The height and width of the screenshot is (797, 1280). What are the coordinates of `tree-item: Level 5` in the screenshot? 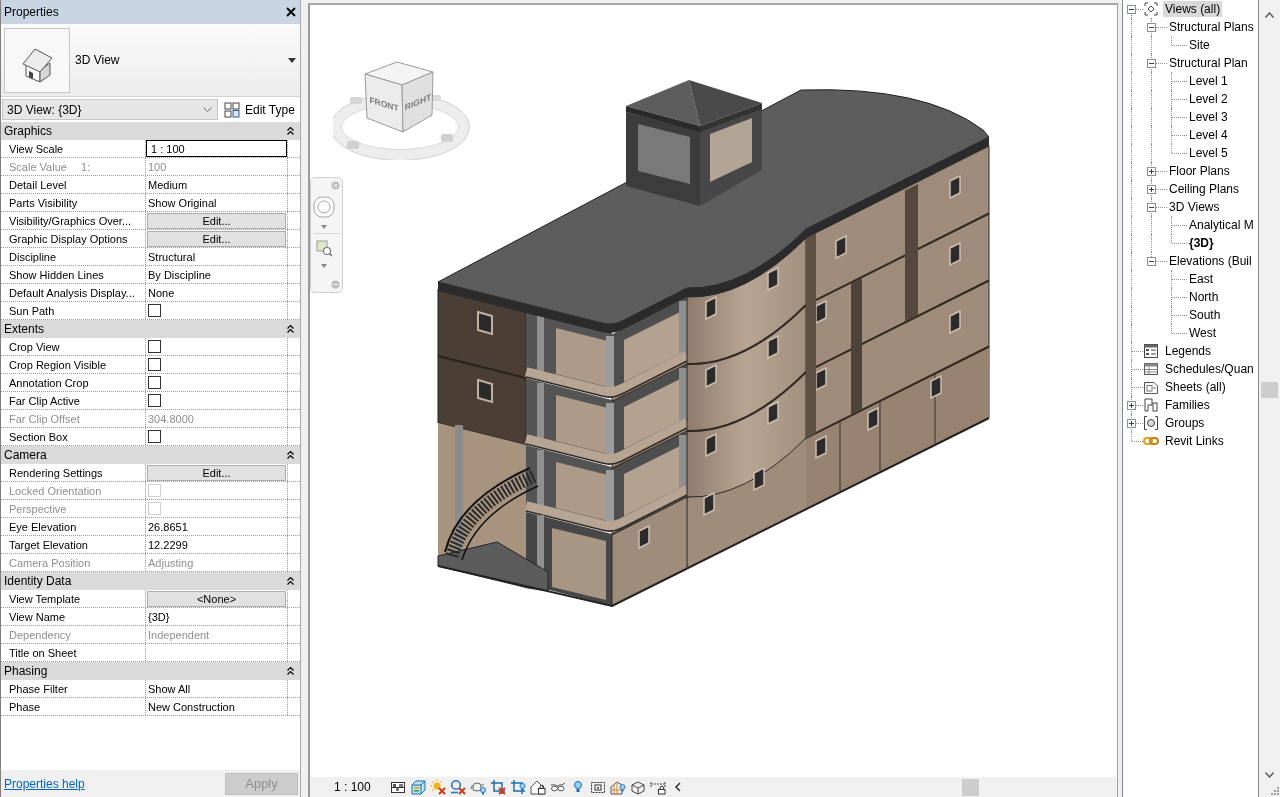 It's located at (1208, 153).